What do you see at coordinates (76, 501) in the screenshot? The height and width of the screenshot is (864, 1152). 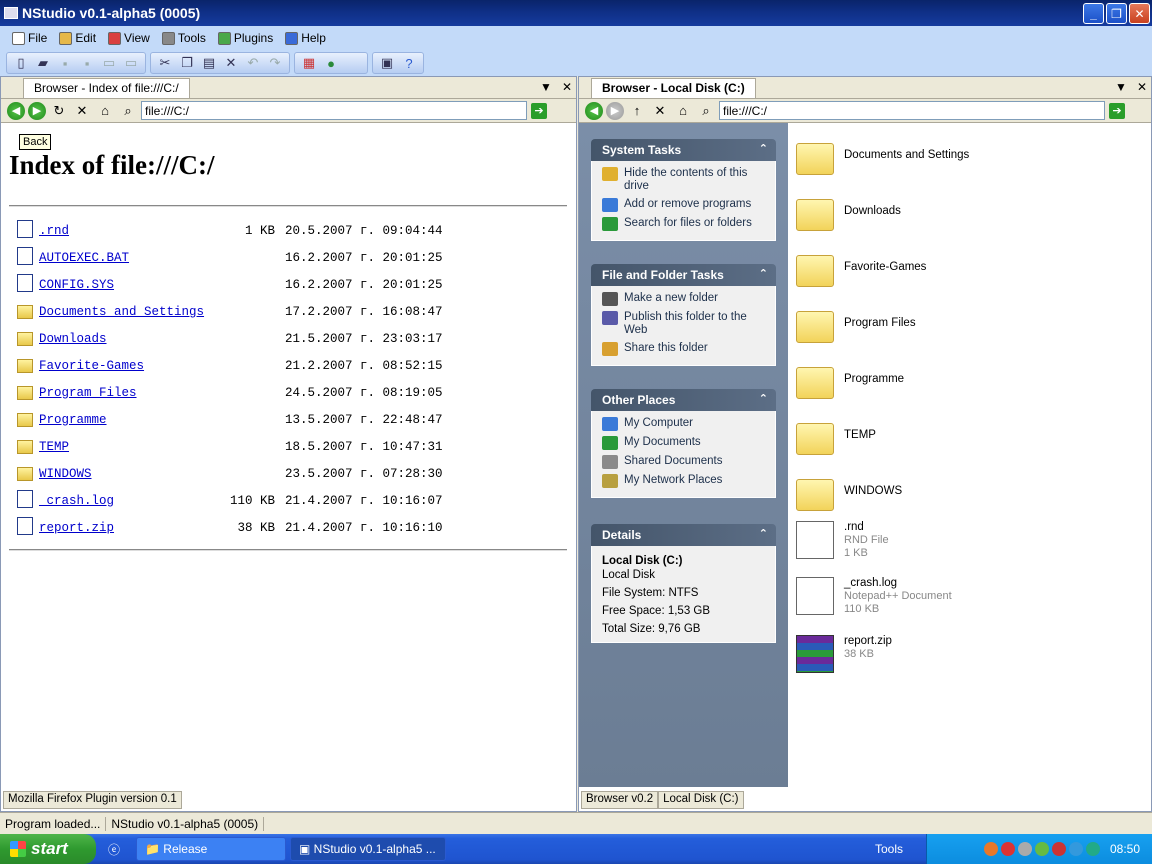 I see `file-link: _crash.log` at bounding box center [76, 501].